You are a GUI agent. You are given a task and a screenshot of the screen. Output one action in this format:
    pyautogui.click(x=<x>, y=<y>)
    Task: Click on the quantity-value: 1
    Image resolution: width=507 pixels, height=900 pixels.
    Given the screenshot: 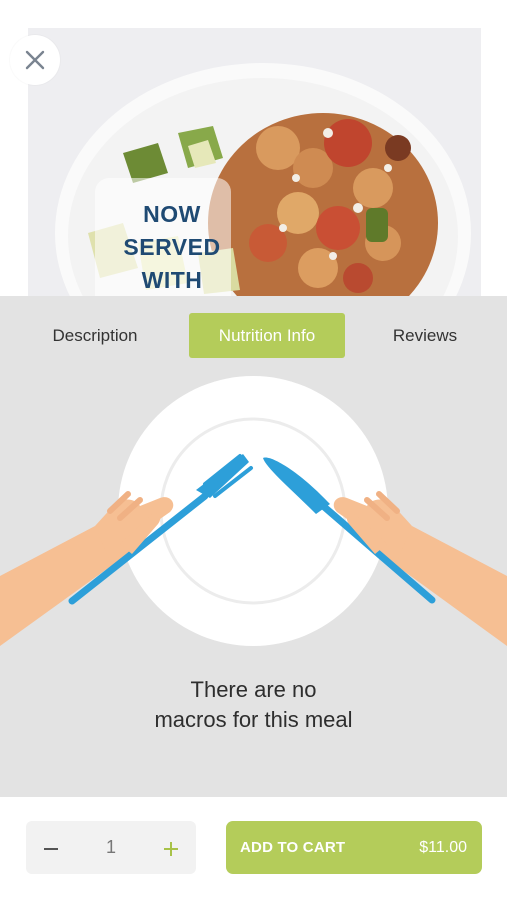 What is the action you would take?
    pyautogui.click(x=110, y=847)
    